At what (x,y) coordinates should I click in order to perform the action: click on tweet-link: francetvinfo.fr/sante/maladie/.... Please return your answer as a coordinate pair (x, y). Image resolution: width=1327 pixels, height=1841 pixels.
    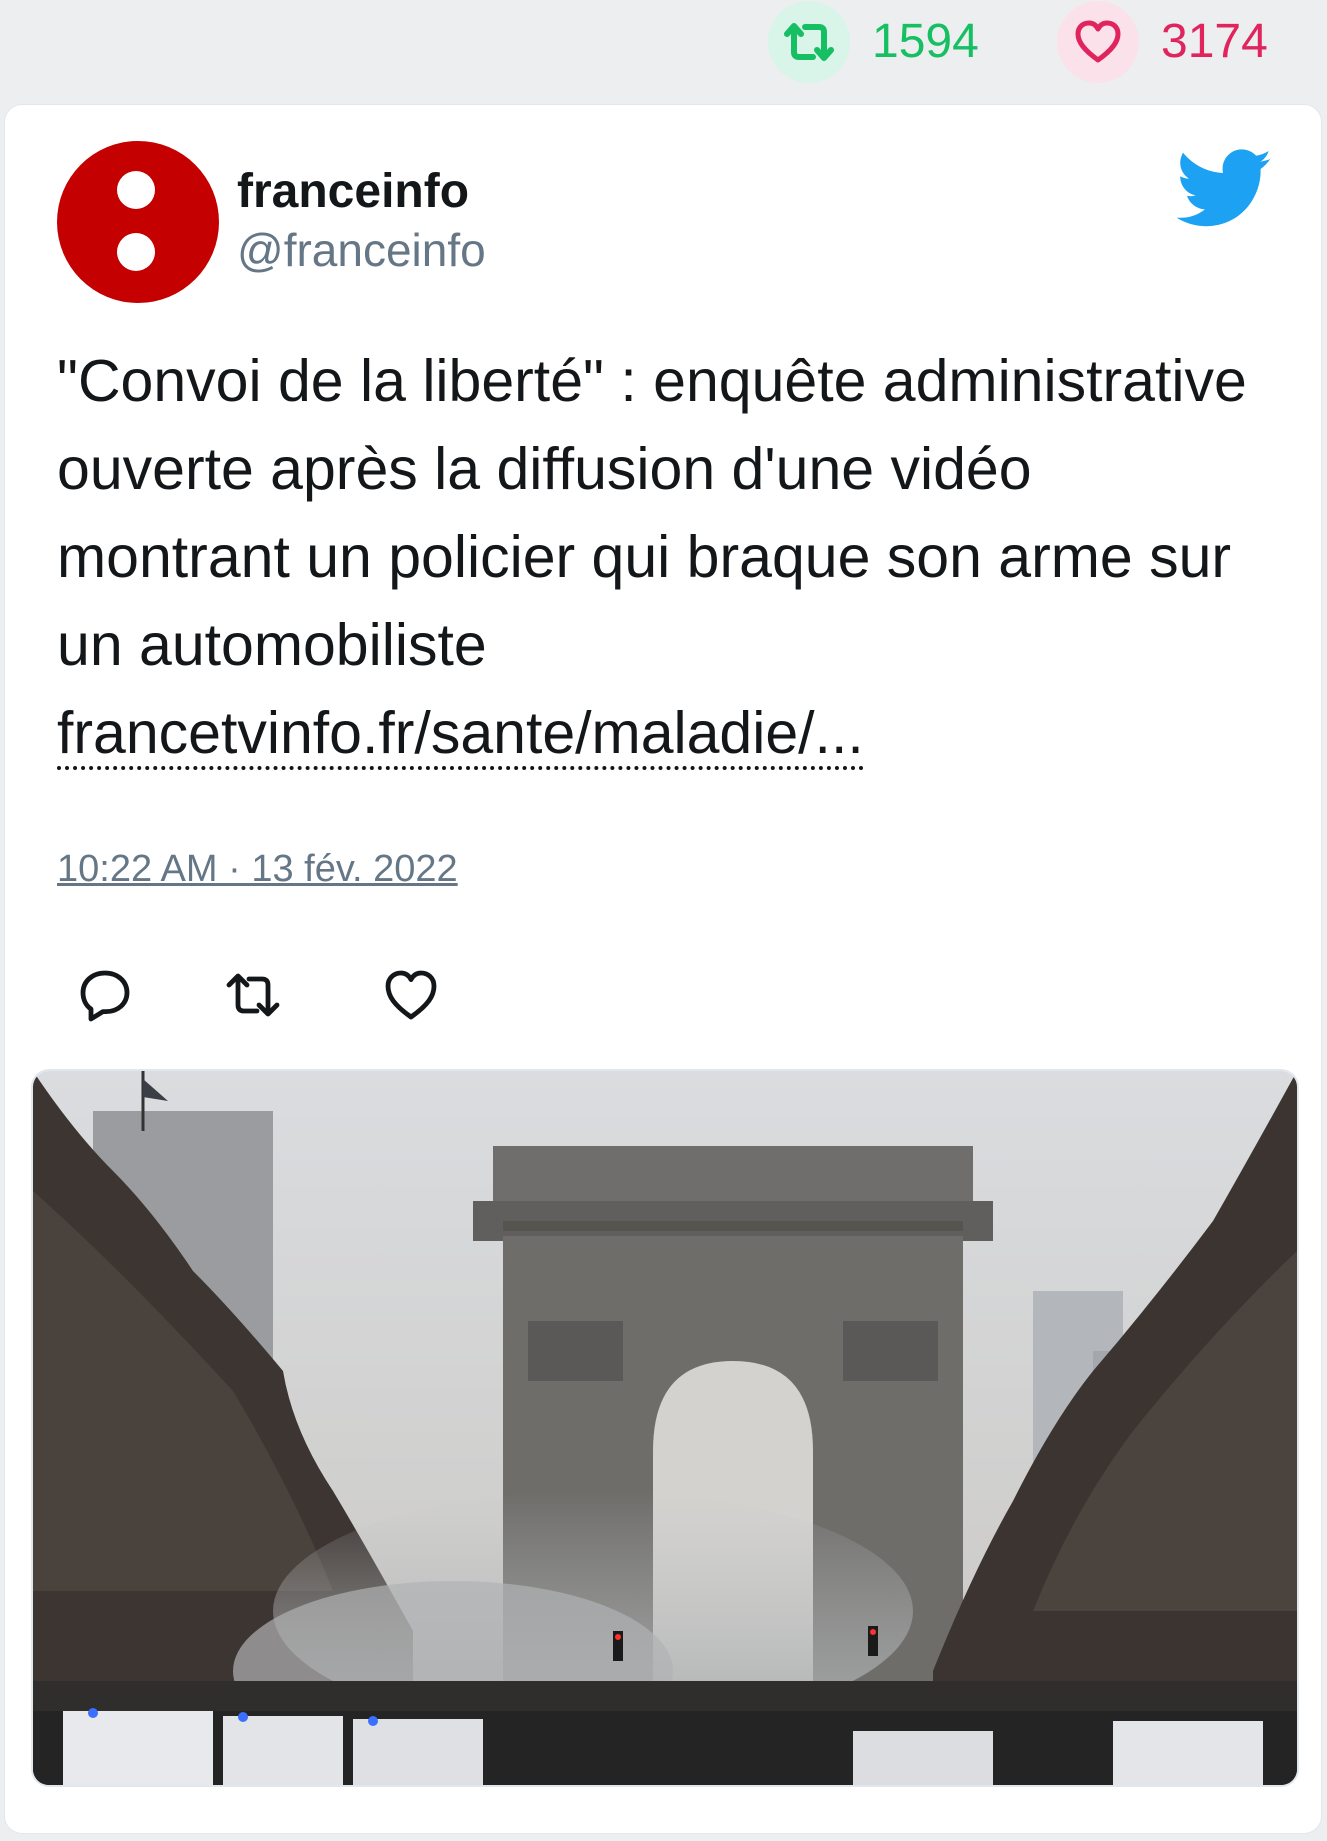
    Looking at the image, I should click on (460, 735).